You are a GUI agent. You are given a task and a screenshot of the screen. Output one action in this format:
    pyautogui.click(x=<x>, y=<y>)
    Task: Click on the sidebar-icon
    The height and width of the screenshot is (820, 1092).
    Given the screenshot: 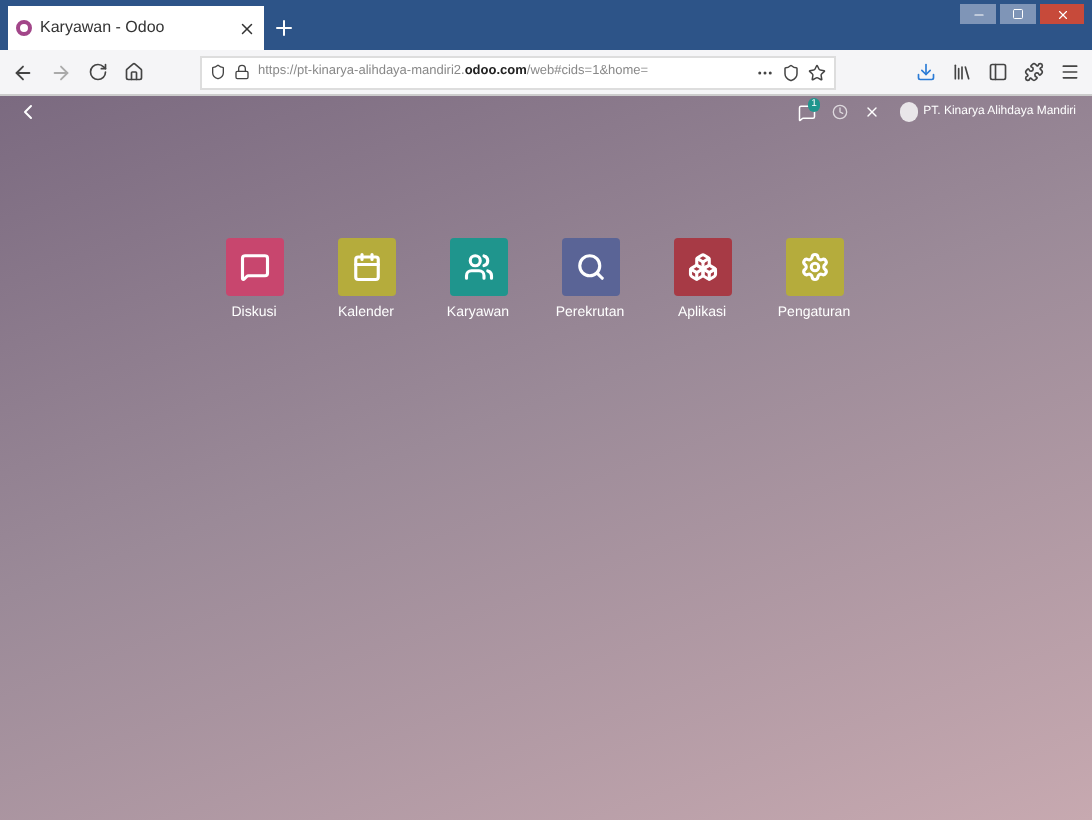 What is the action you would take?
    pyautogui.click(x=998, y=72)
    